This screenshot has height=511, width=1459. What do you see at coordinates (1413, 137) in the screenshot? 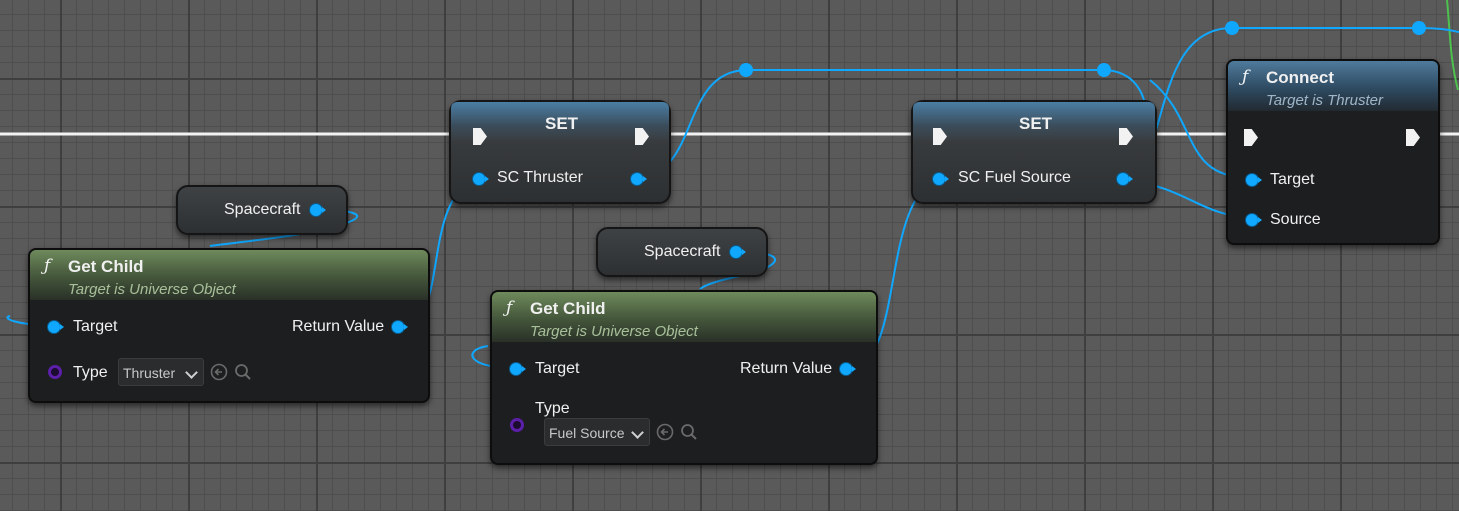
I see `exec-output-pin` at bounding box center [1413, 137].